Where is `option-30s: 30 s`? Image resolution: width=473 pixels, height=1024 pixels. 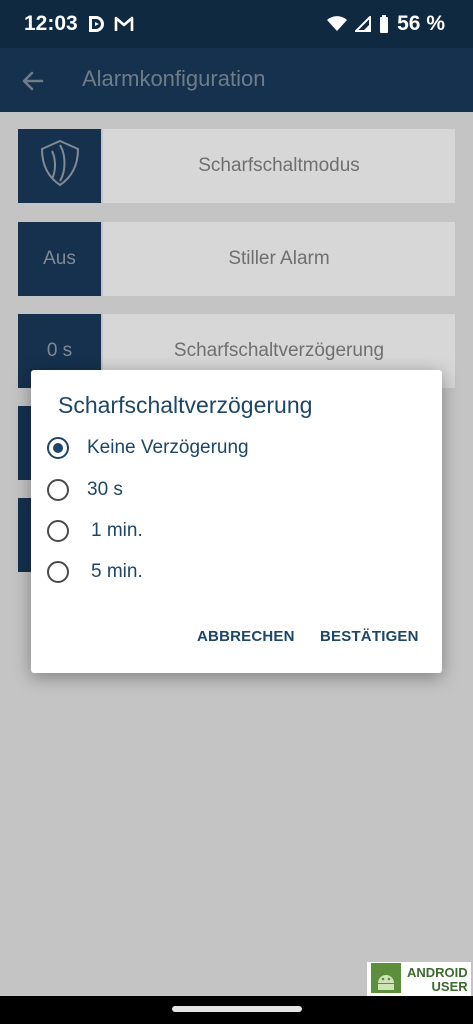 option-30s: 30 s is located at coordinates (232, 490).